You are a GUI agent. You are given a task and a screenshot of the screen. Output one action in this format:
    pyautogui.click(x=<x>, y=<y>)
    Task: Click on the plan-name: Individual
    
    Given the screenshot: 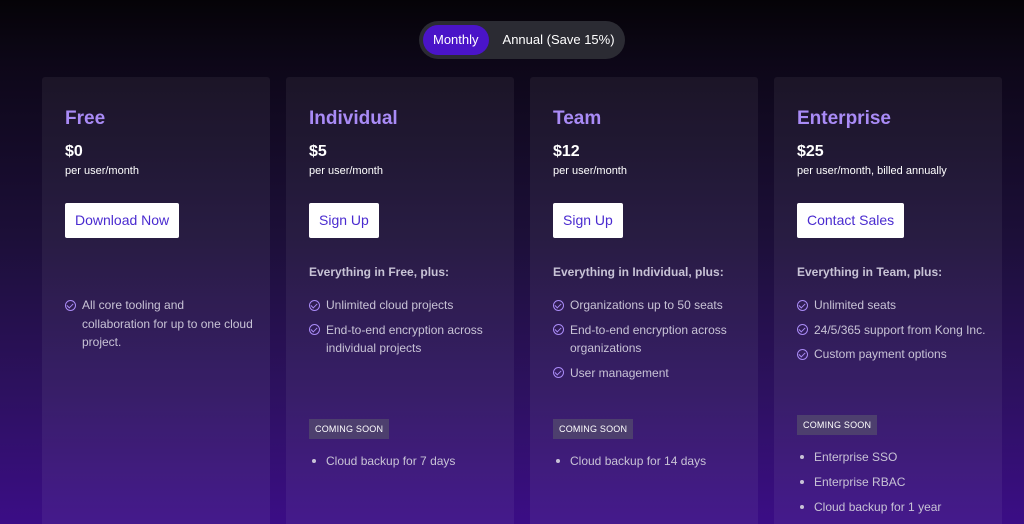 What is the action you would take?
    pyautogui.click(x=353, y=118)
    